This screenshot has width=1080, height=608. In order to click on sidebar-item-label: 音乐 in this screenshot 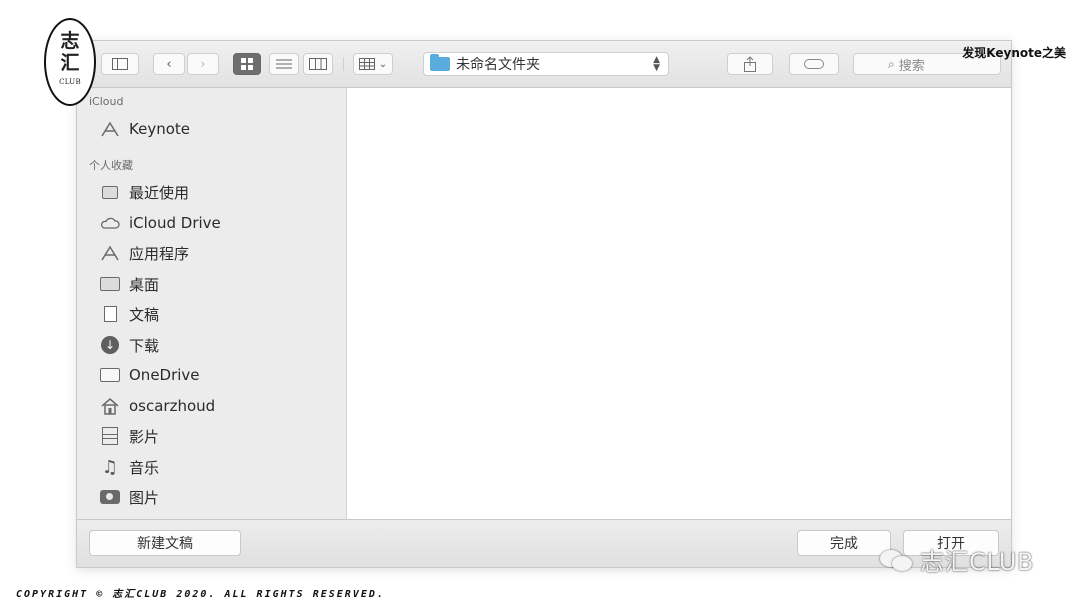, I will do `click(144, 467)`.